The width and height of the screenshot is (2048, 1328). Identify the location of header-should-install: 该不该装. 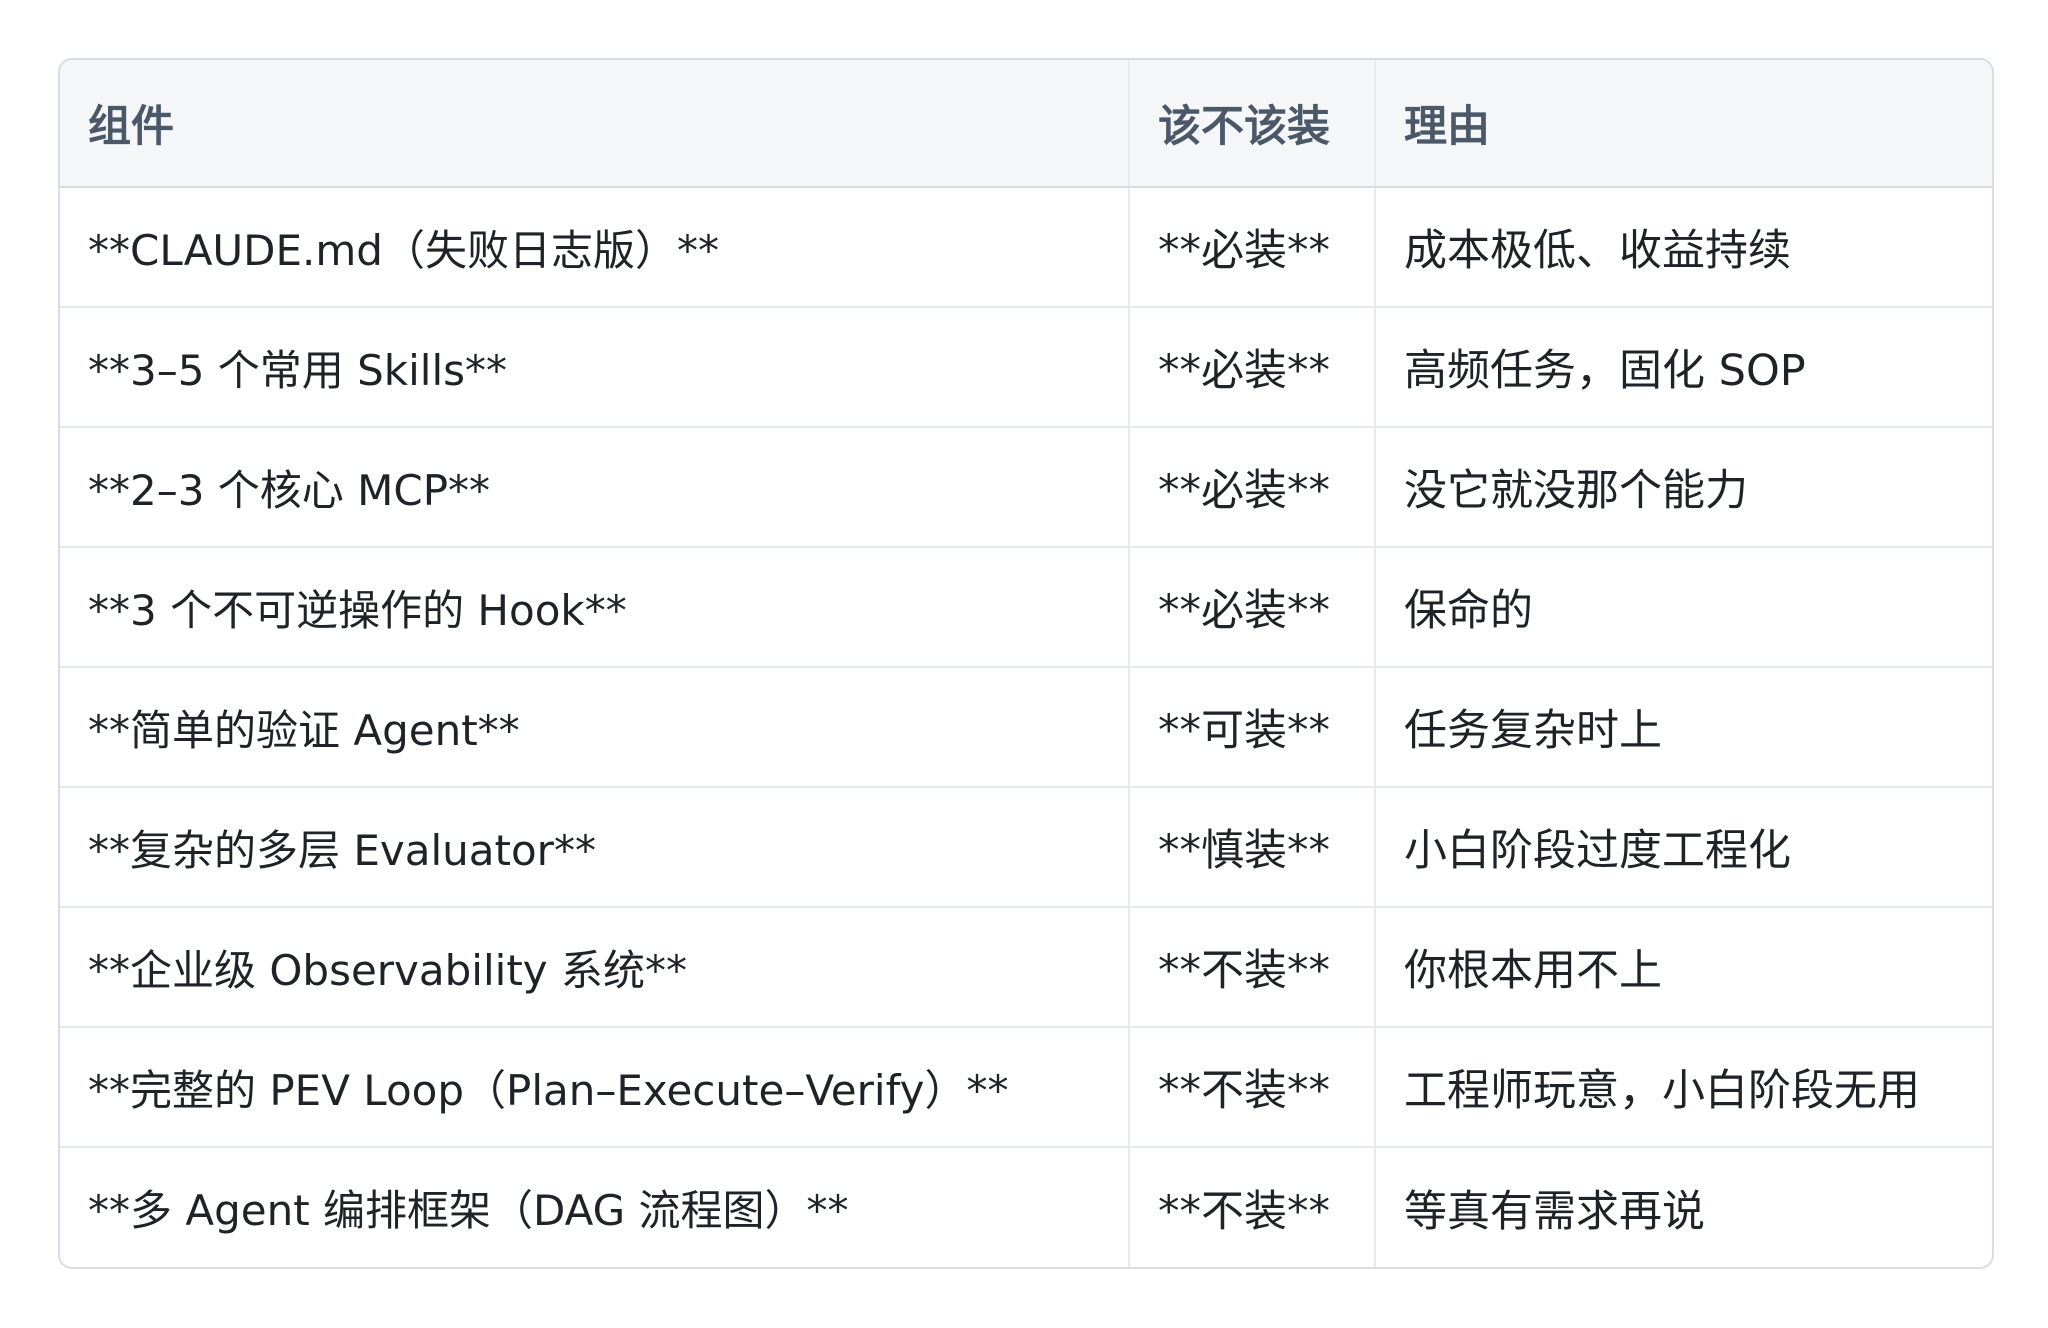
(1251, 124).